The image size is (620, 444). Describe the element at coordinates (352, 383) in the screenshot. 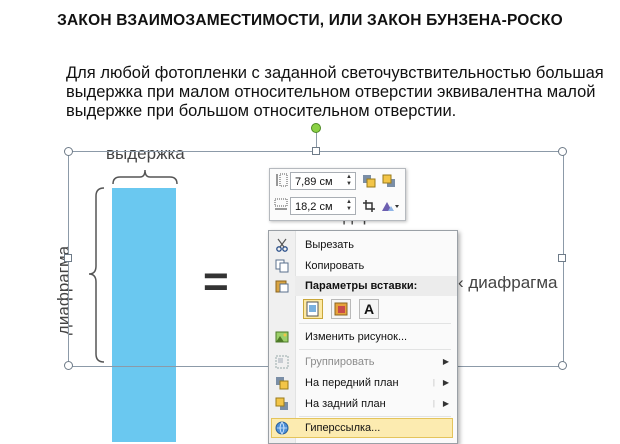

I see `menu-label-bring-front: На передний план` at that location.